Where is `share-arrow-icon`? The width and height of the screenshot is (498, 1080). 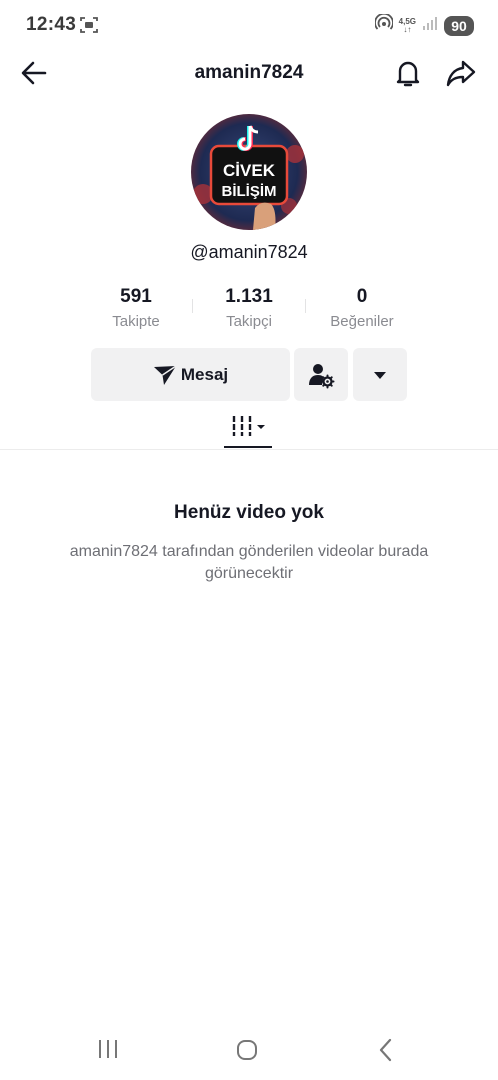
share-arrow-icon is located at coordinates (461, 73).